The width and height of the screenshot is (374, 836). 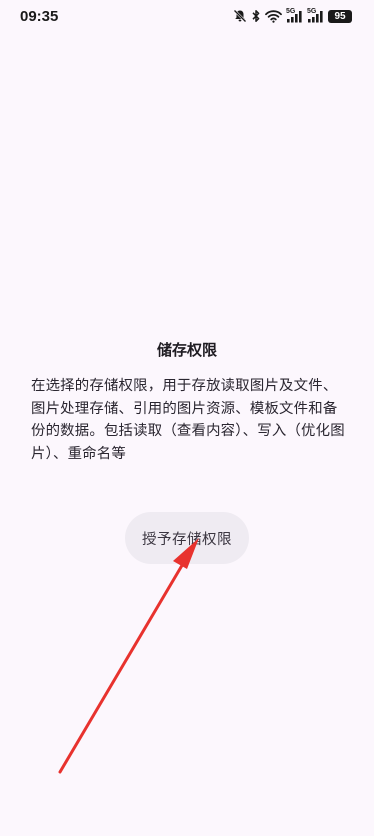 I want to click on wifi-icon, so click(x=273, y=16).